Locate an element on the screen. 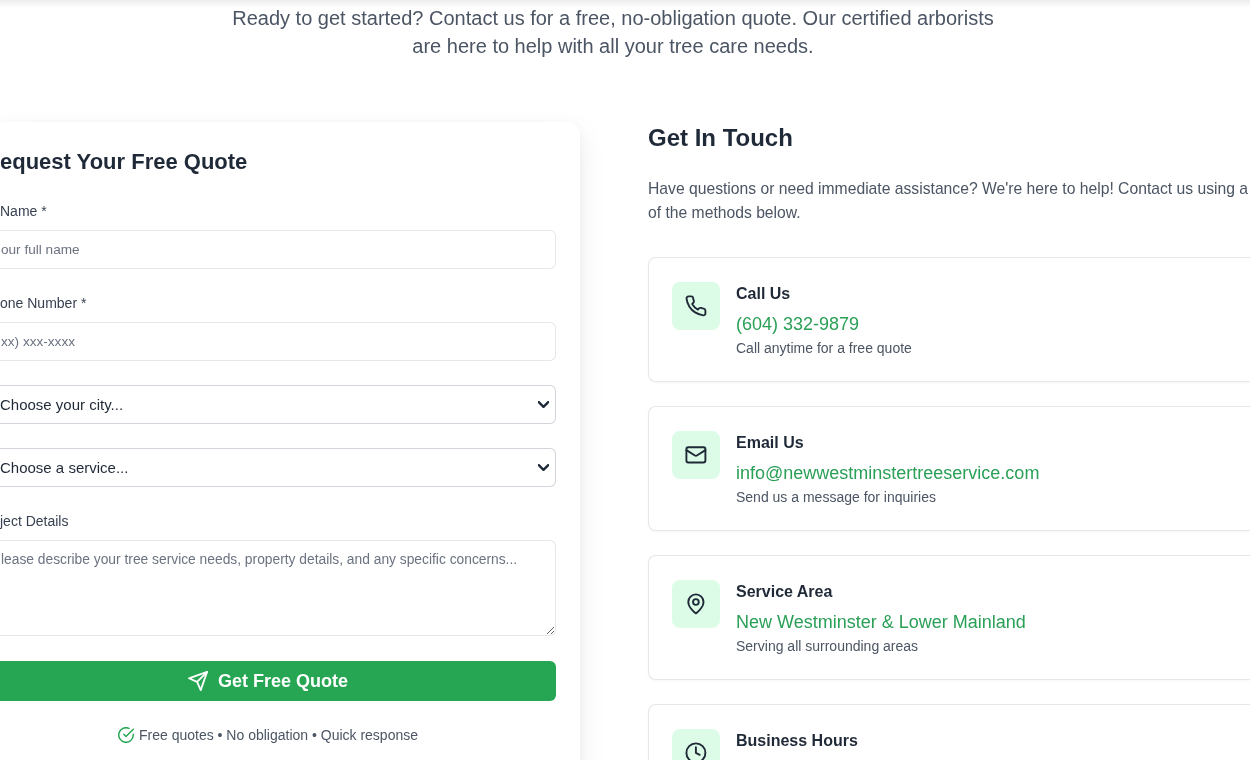  contact-note: Send us a message for inquiries is located at coordinates (836, 497).